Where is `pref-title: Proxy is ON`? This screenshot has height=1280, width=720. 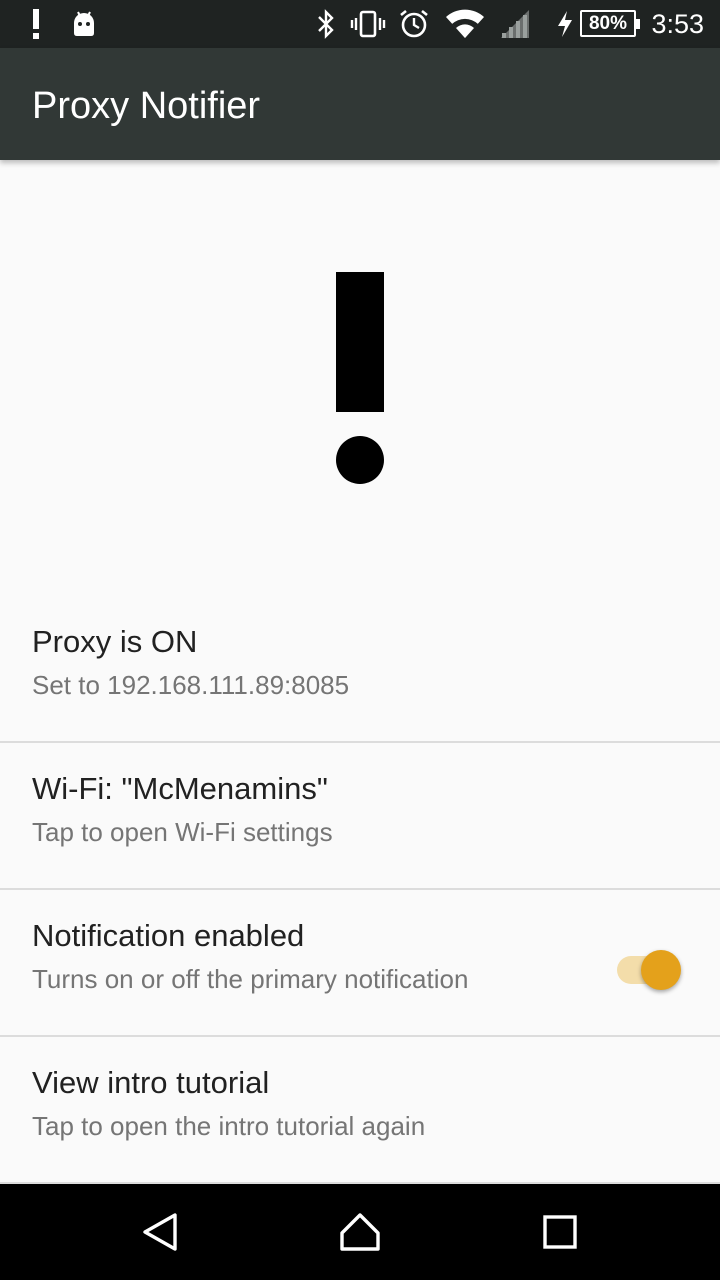
pref-title: Proxy is ON is located at coordinates (115, 641).